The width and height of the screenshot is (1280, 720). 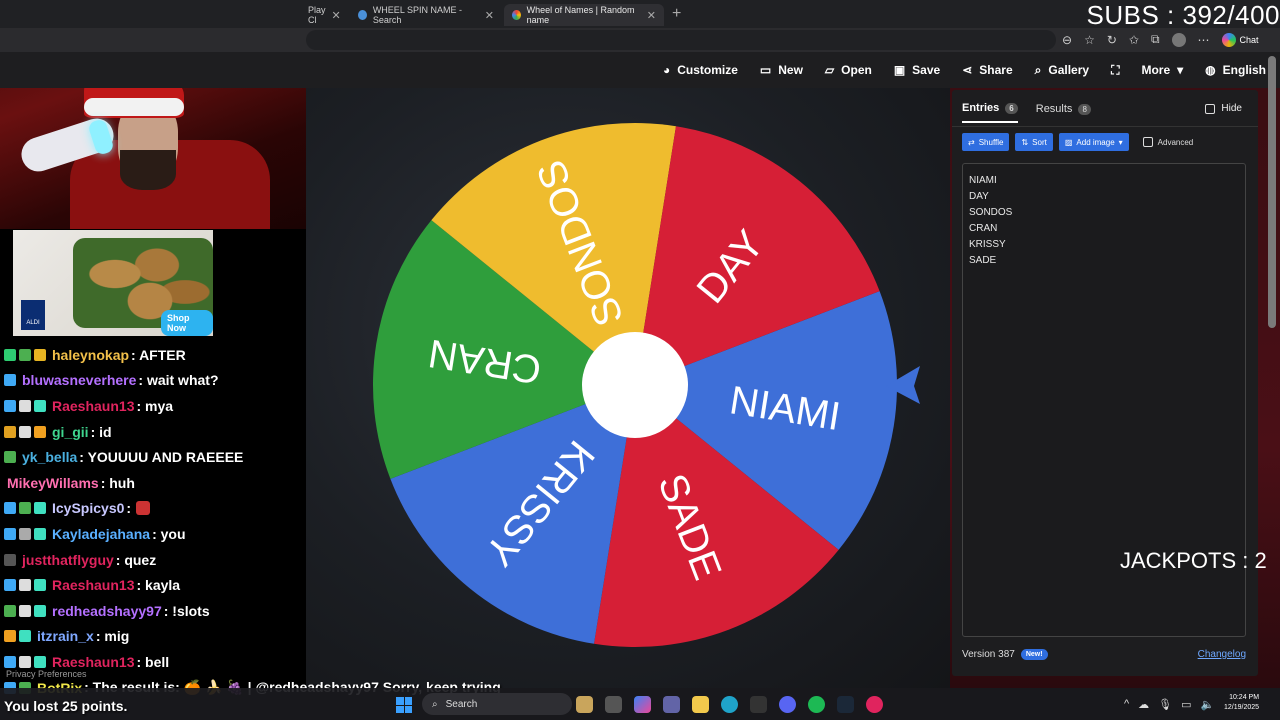 I want to click on chat-username: MikeyWillams, so click(x=53, y=483).